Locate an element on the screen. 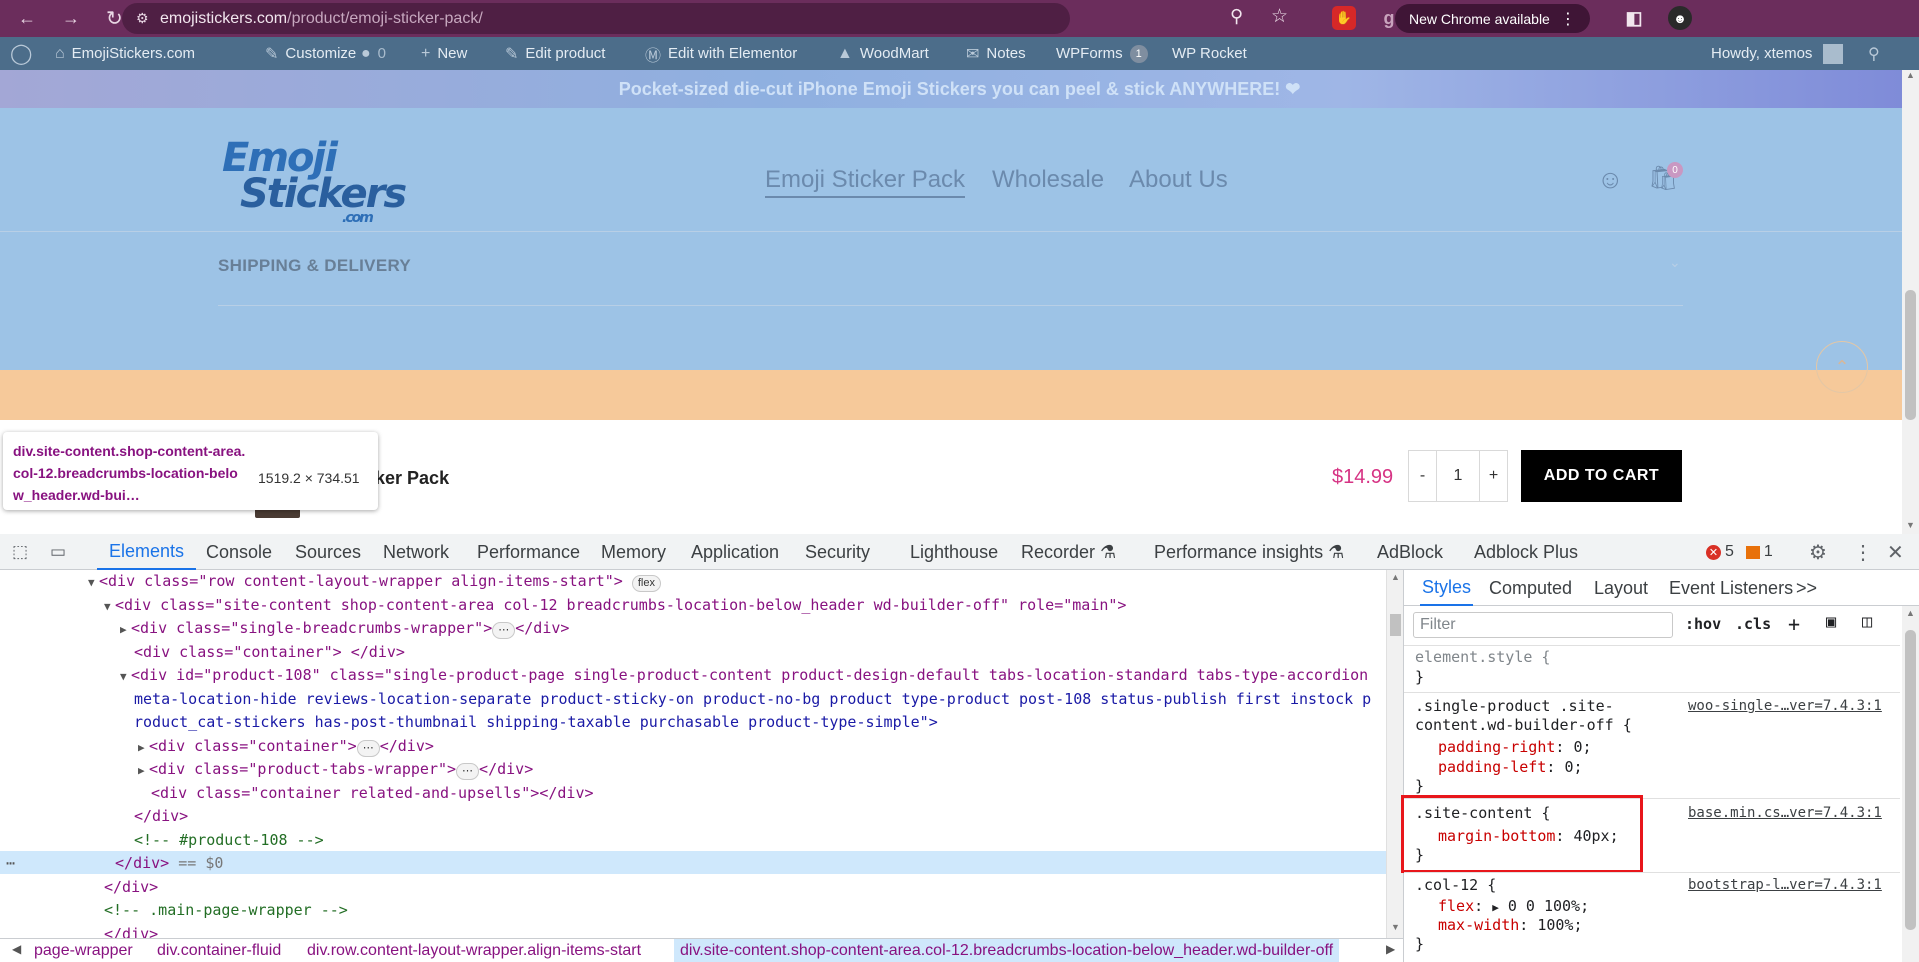 The height and width of the screenshot is (962, 1919). tab-styles: Styles is located at coordinates (1447, 588).